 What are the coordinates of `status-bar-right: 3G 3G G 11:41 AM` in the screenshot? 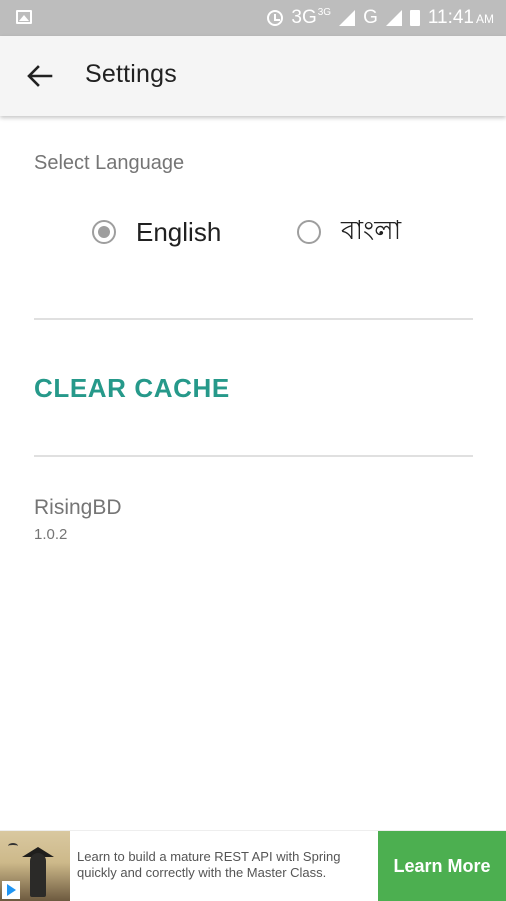 It's located at (380, 18).